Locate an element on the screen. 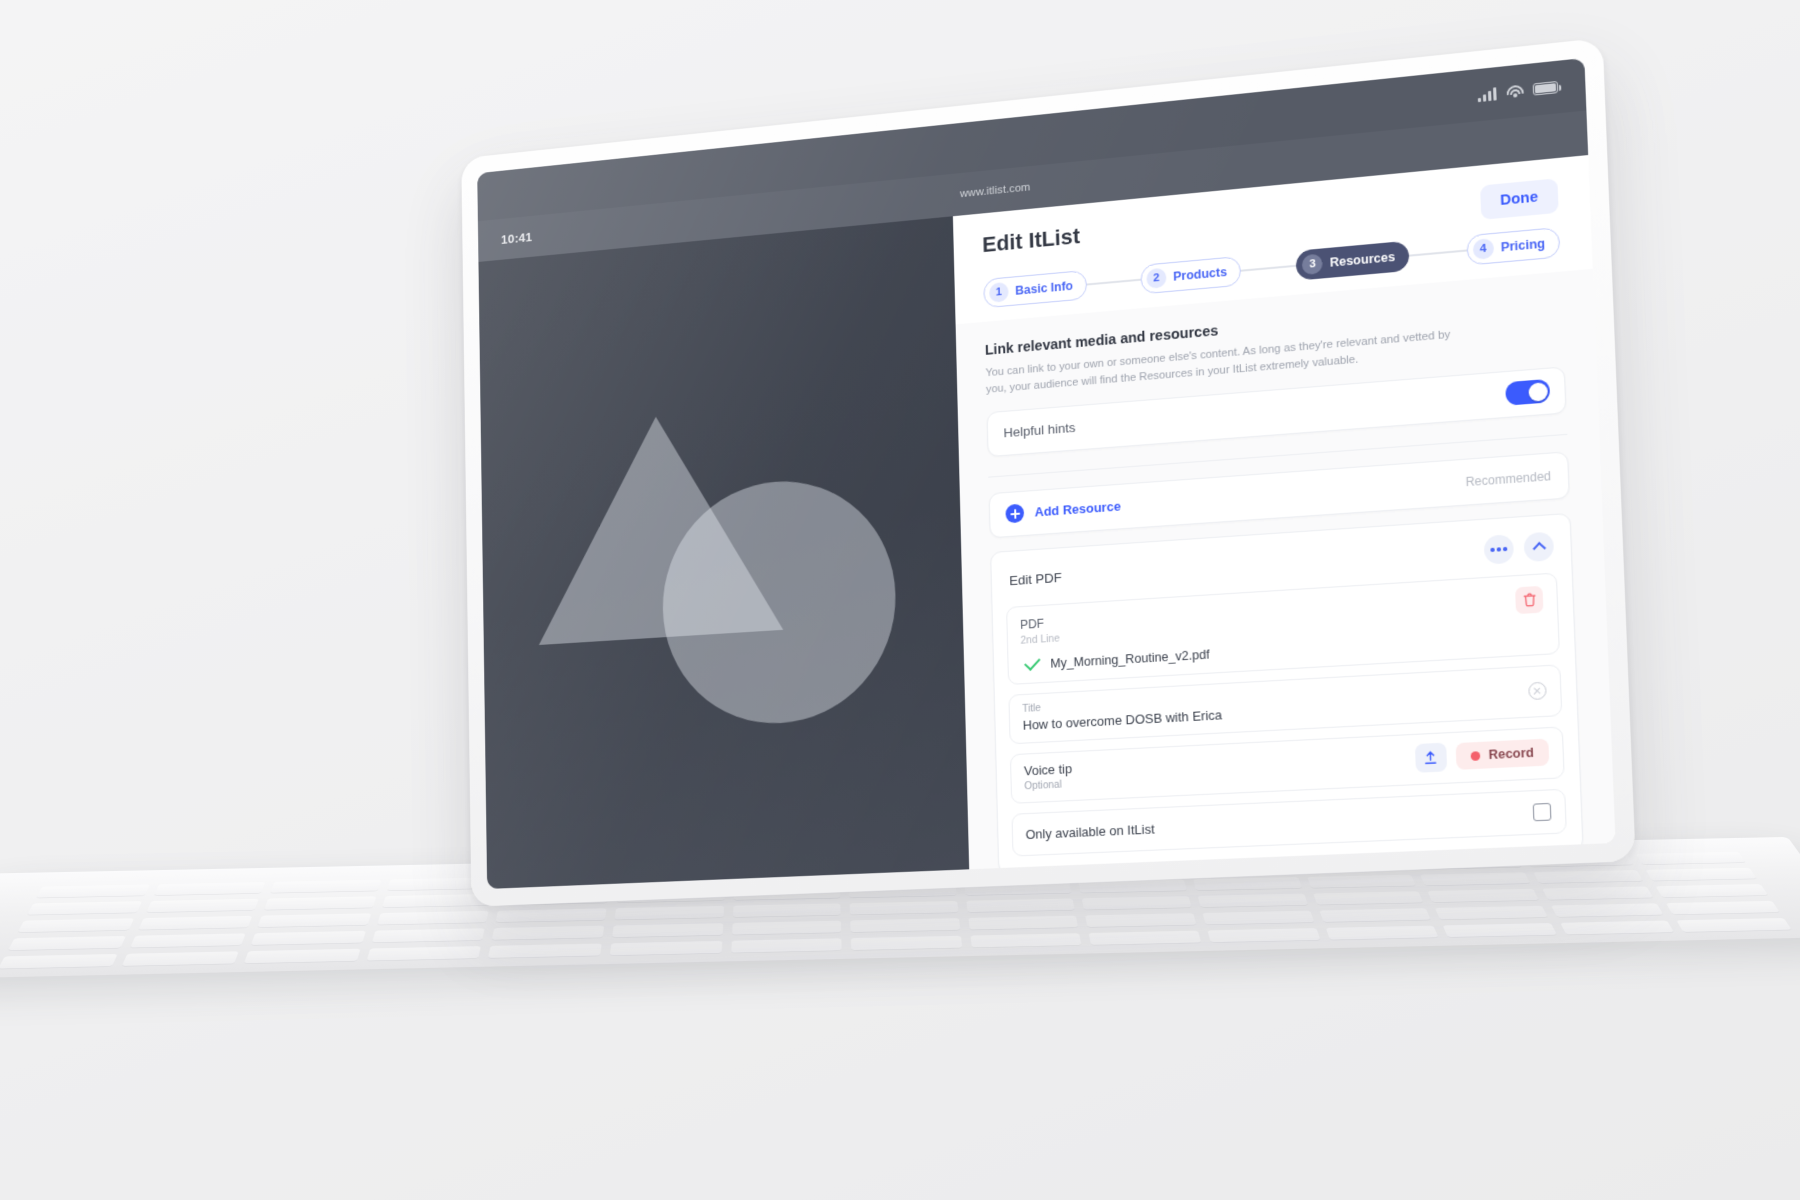 This screenshot has height=1200, width=1800. clock-time: 10:41 is located at coordinates (516, 238).